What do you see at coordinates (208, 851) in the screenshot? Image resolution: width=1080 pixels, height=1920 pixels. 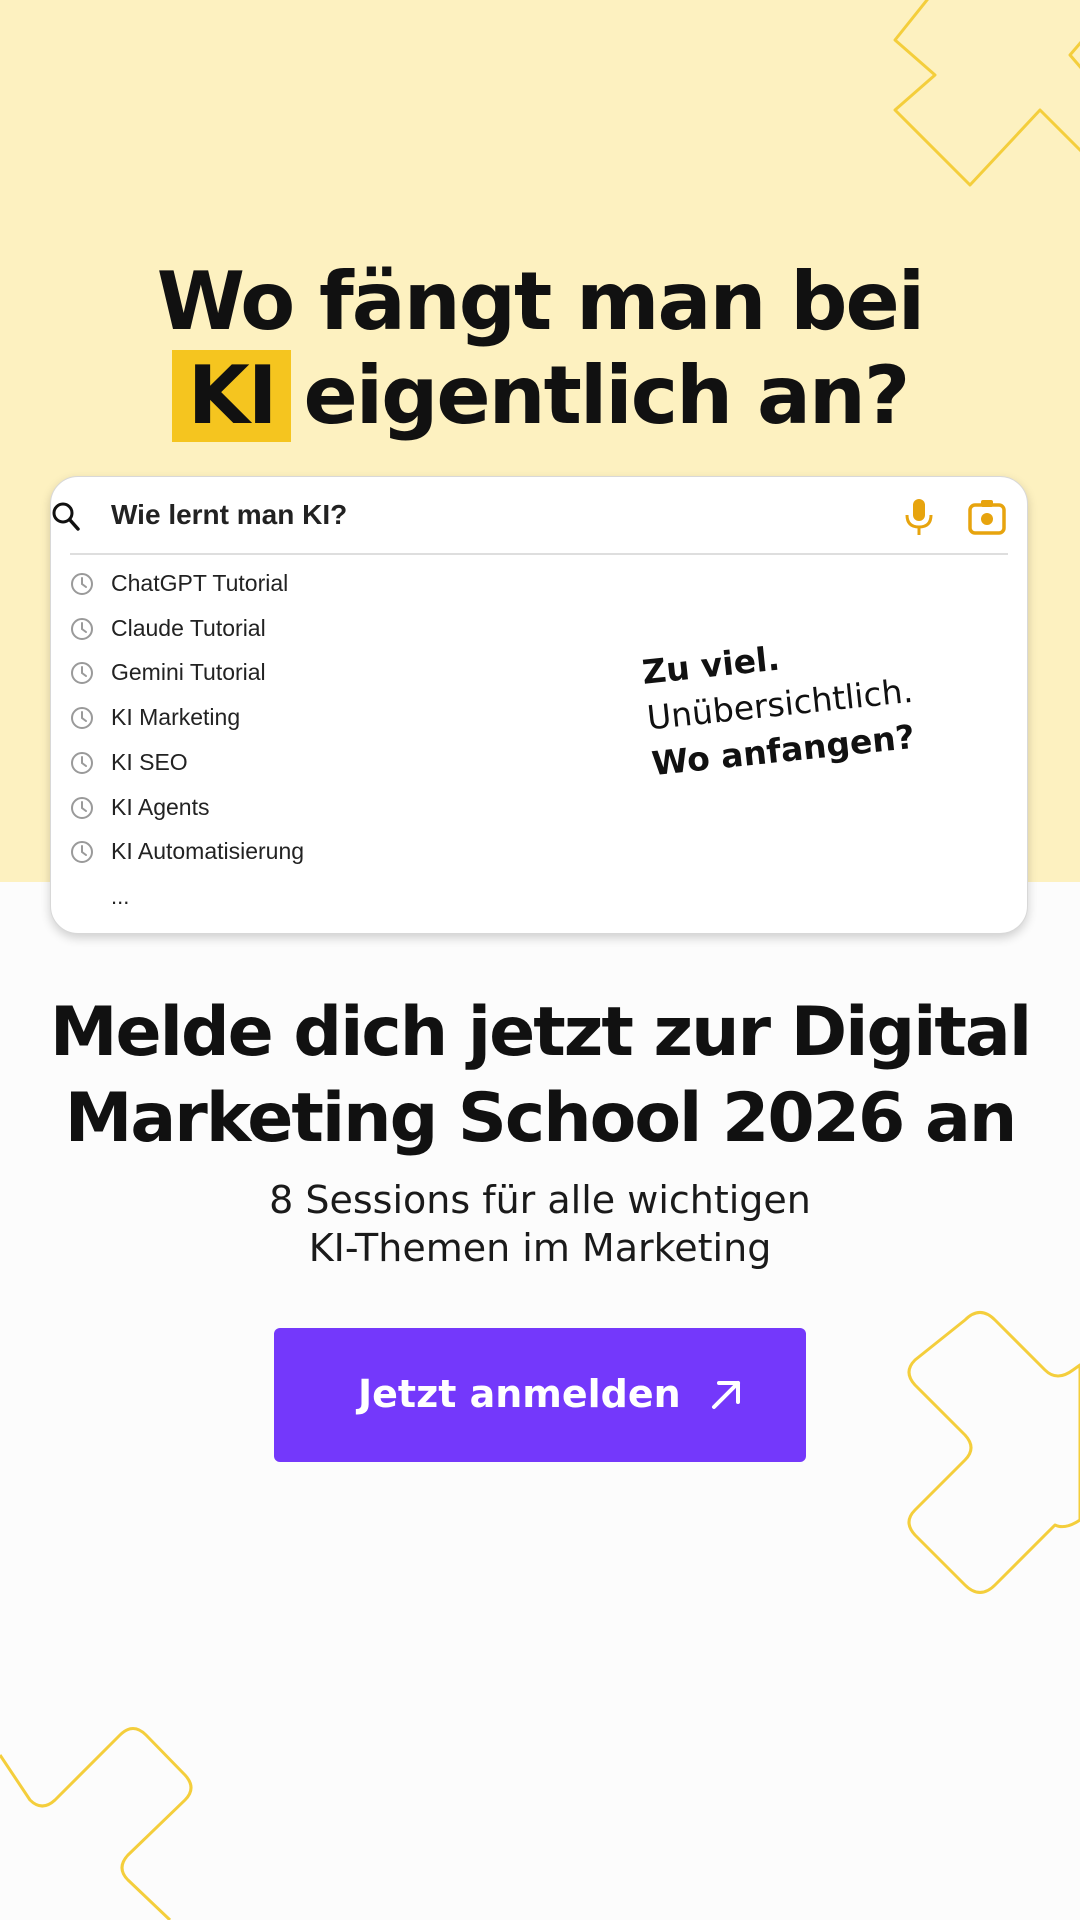 I see `suggestion-label: KI Automatisierung` at bounding box center [208, 851].